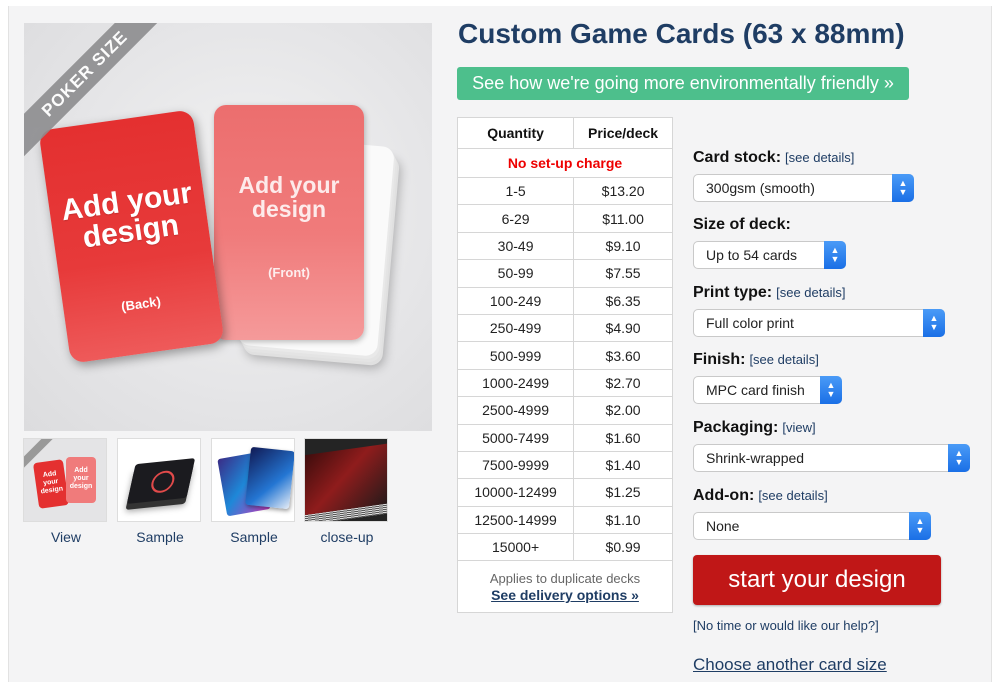 The width and height of the screenshot is (1000, 682). Describe the element at coordinates (623, 437) in the screenshot. I see `price-cell: $1.60` at that location.